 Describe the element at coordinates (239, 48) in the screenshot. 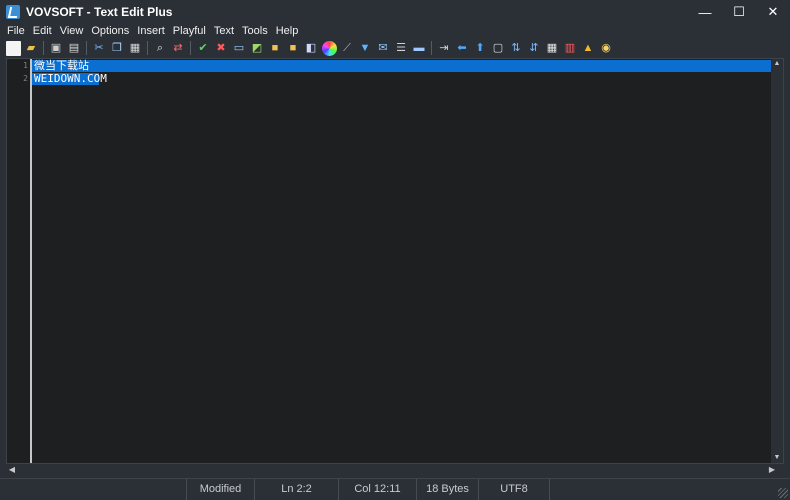

I see `monitor-icon: ▭` at that location.